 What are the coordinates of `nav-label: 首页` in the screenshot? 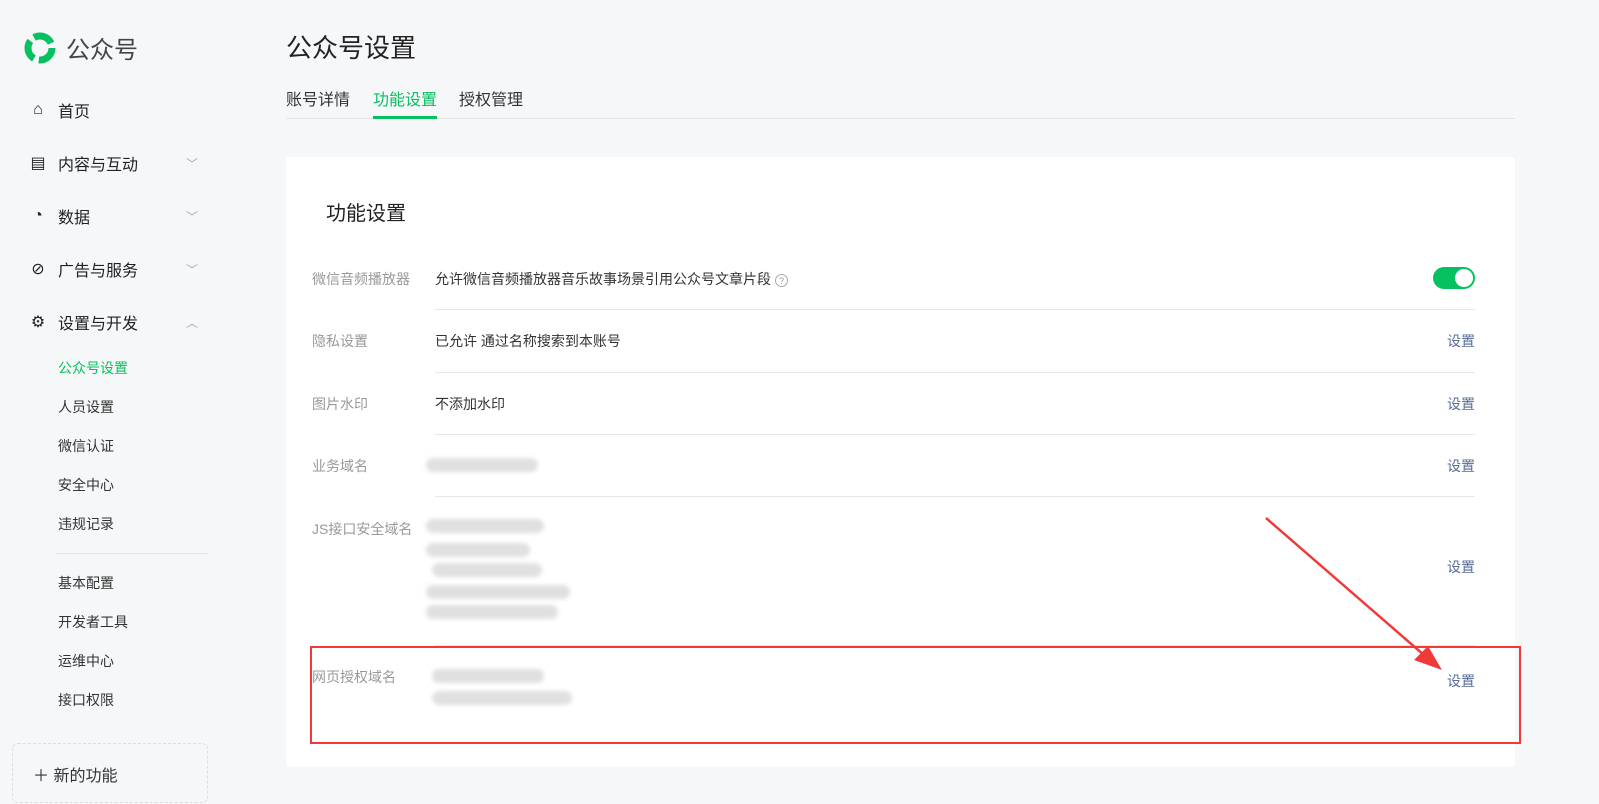 It's located at (74, 112).